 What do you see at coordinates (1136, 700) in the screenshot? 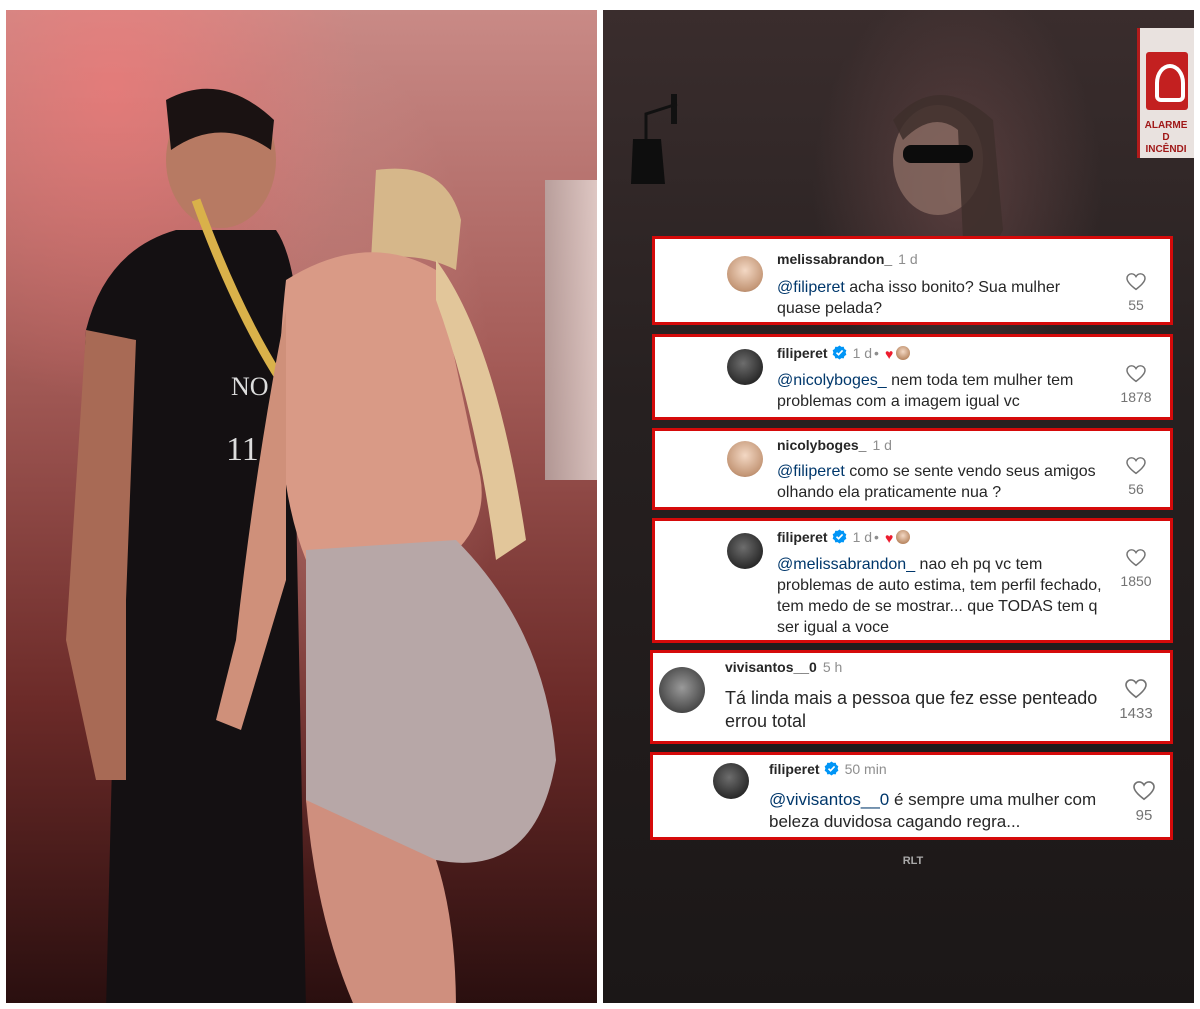
I see `like-button: 1433` at bounding box center [1136, 700].